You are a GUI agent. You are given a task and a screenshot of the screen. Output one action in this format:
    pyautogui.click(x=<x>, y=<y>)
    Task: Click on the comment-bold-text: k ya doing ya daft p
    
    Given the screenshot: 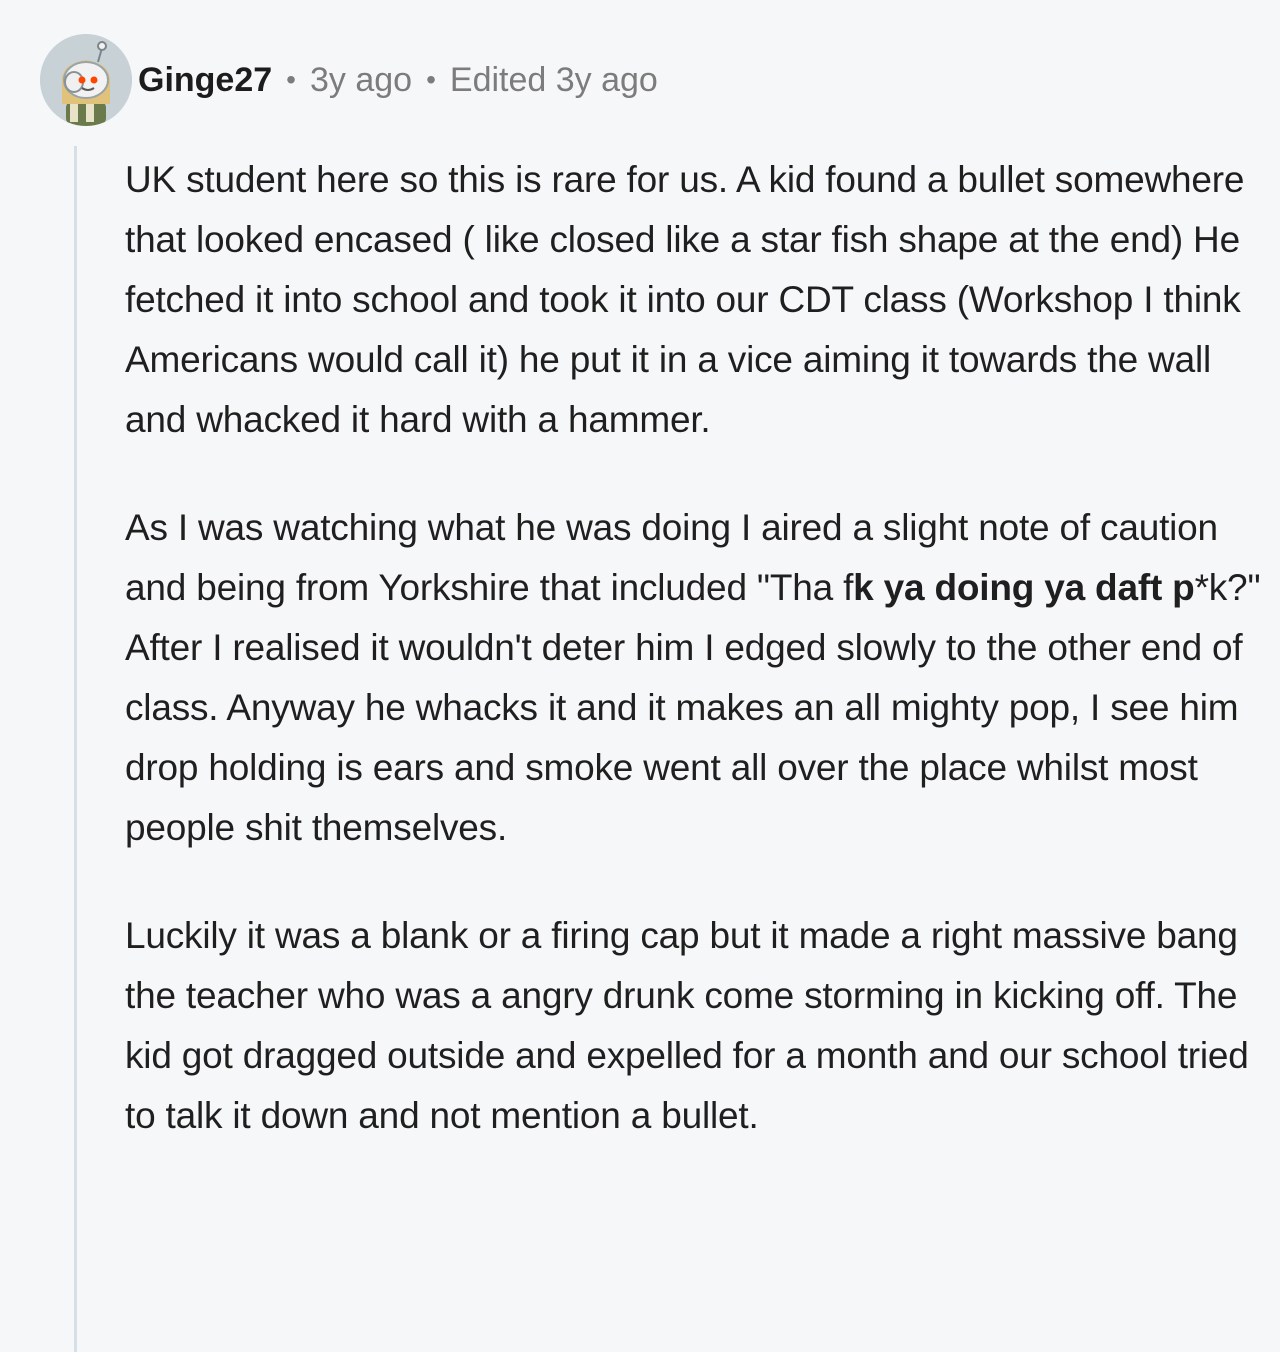 What is the action you would take?
    pyautogui.click(x=1024, y=587)
    